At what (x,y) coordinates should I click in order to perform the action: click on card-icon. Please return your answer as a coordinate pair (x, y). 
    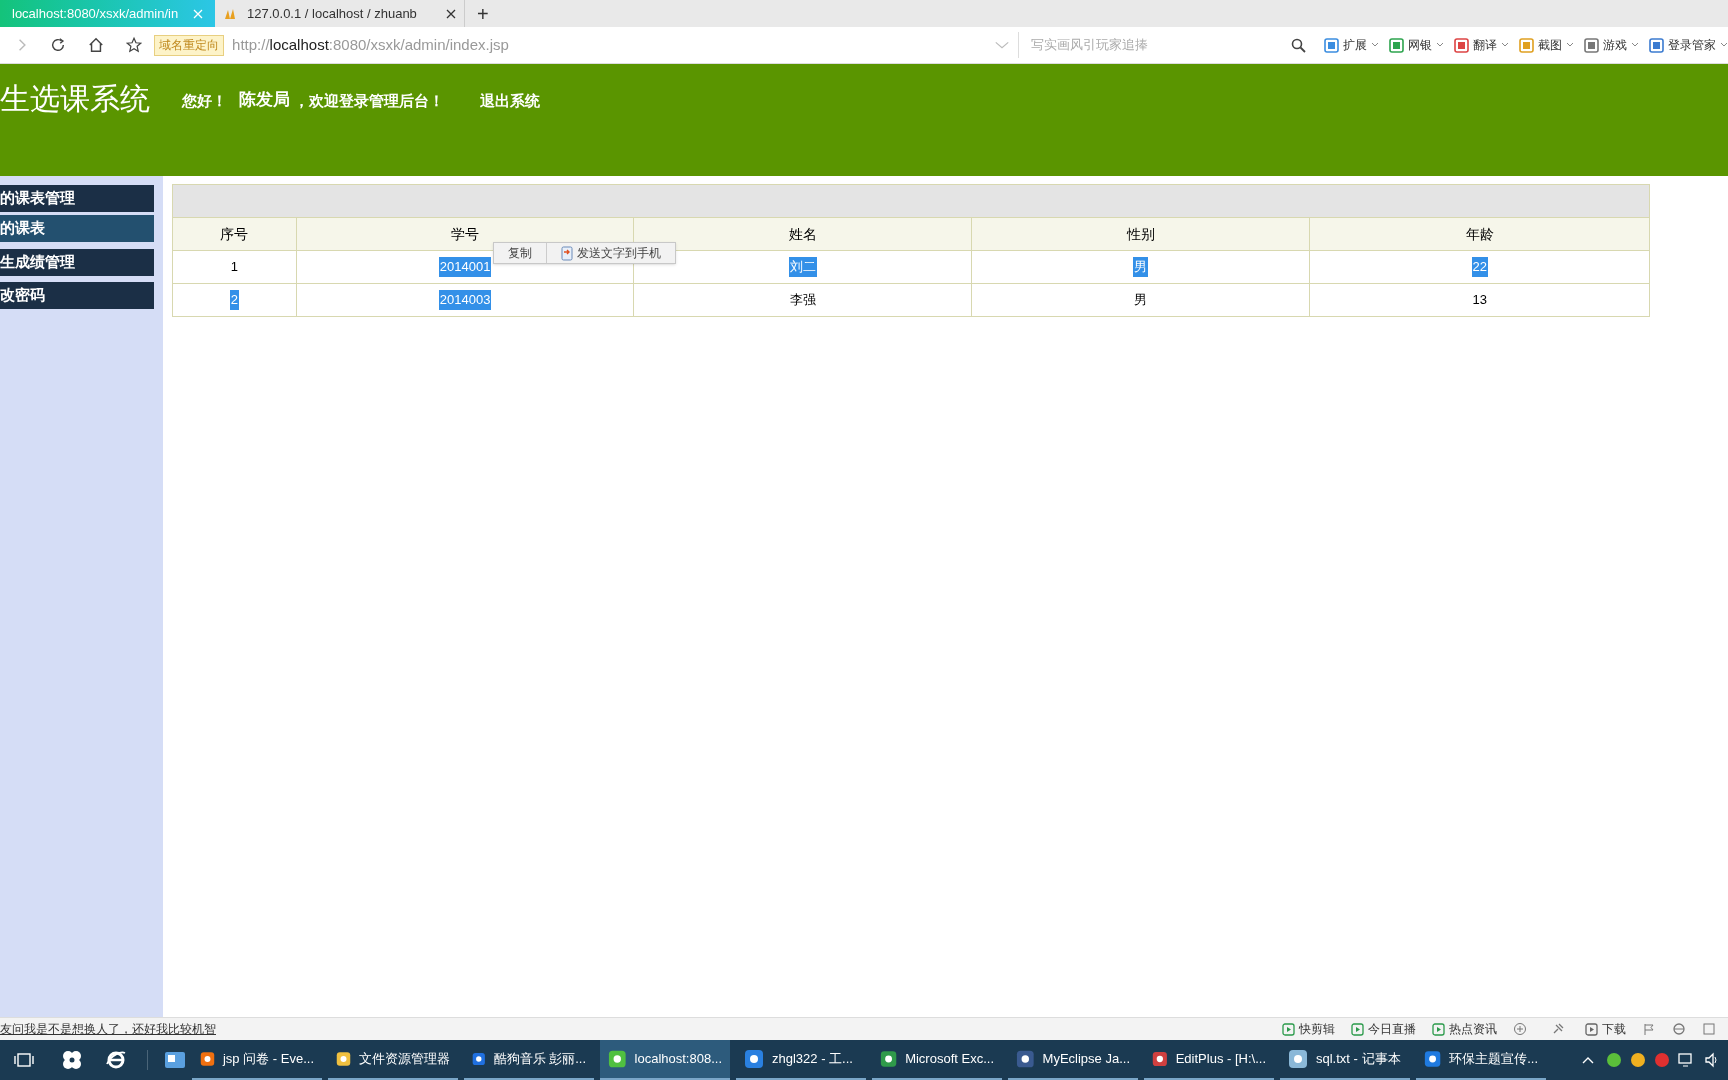
    Looking at the image, I should click on (175, 1060).